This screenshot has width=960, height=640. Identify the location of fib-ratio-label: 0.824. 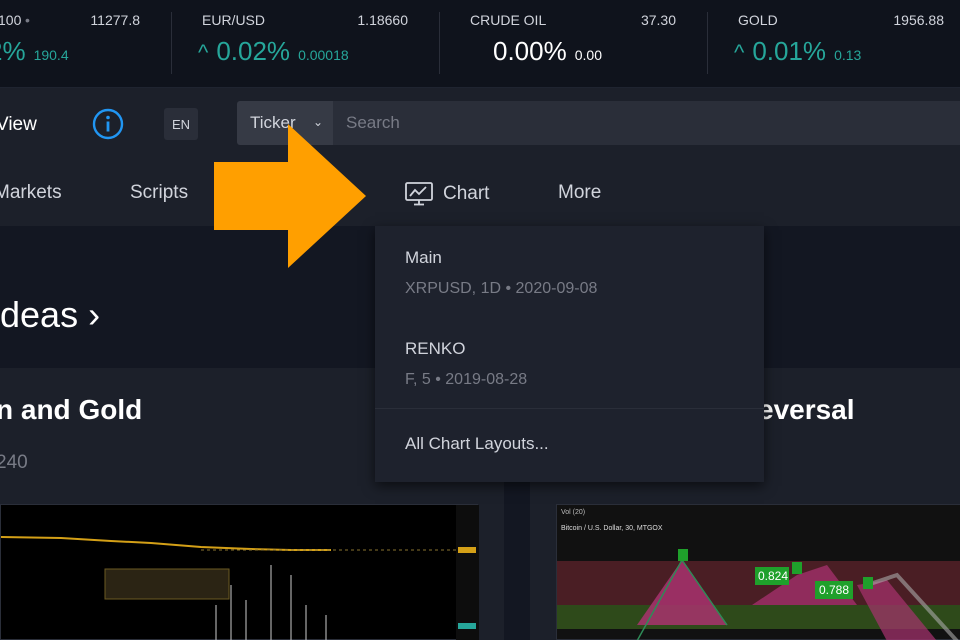
(773, 576).